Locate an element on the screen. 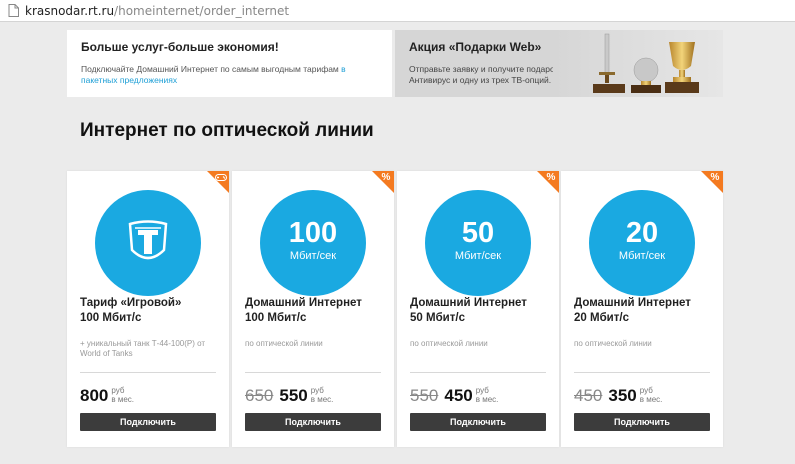 The image size is (795, 464). speed-value: 50 is located at coordinates (478, 233).